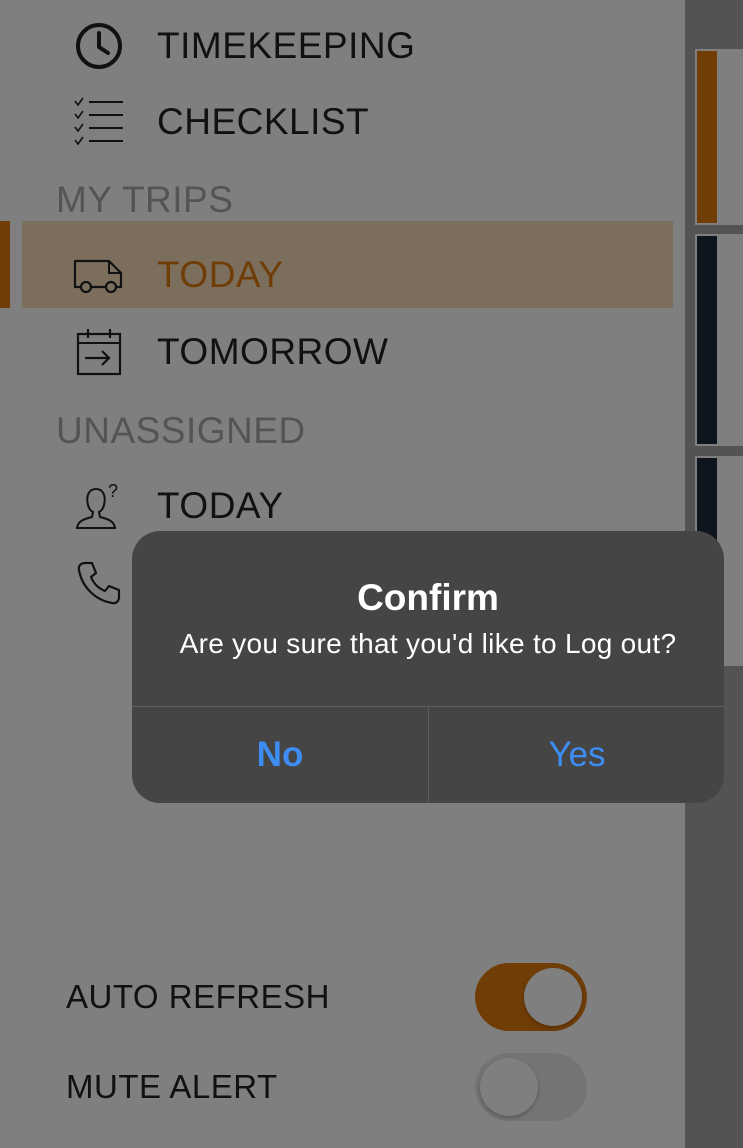  Describe the element at coordinates (280, 755) in the screenshot. I see `no-button: No` at that location.